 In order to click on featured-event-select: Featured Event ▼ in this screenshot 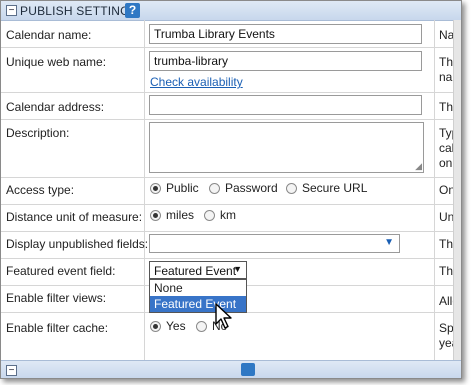, I will do `click(198, 270)`.